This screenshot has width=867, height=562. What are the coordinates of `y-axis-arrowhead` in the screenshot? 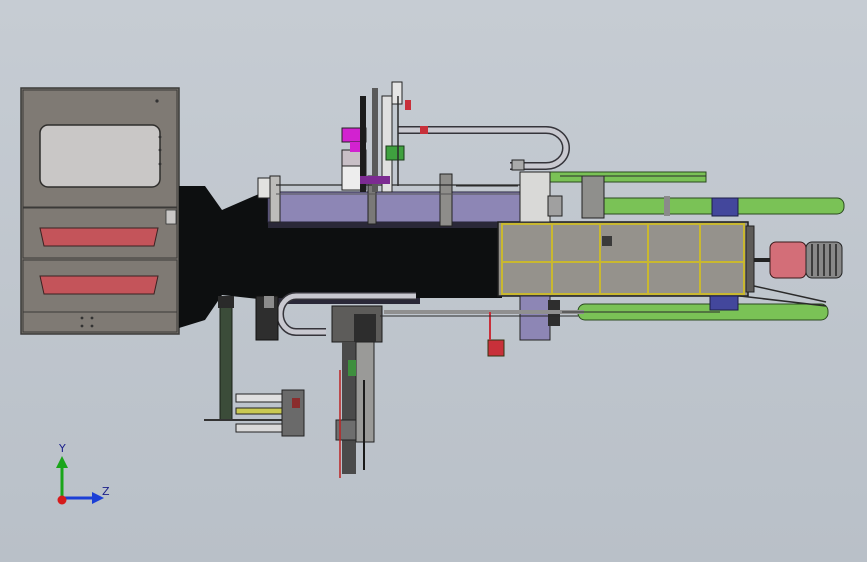 It's located at (62, 462).